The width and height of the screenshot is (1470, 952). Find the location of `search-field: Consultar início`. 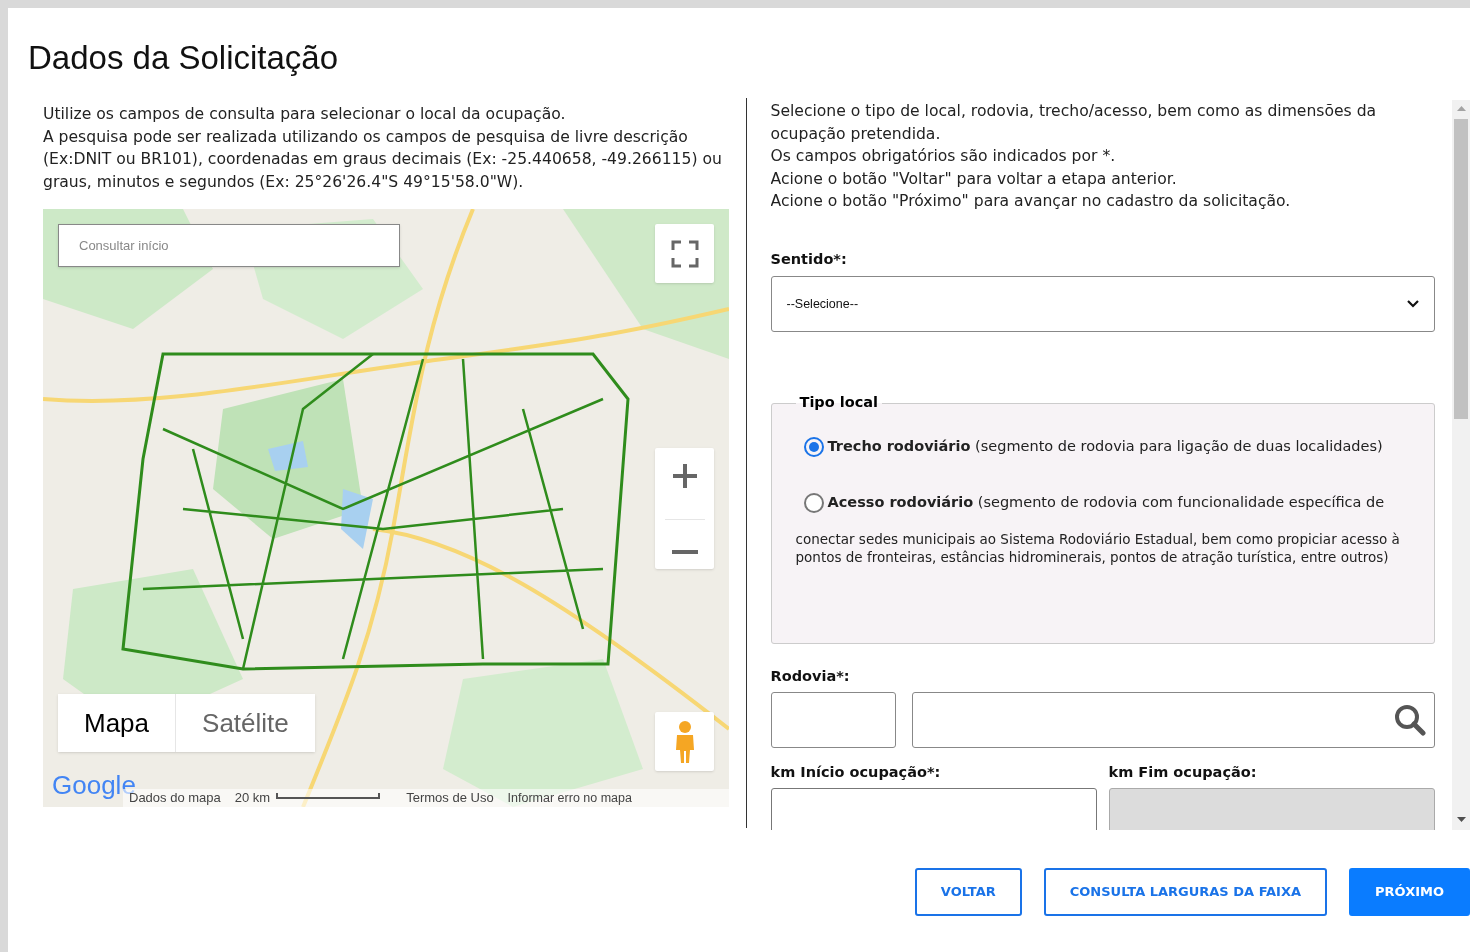

search-field: Consultar início is located at coordinates (229, 245).